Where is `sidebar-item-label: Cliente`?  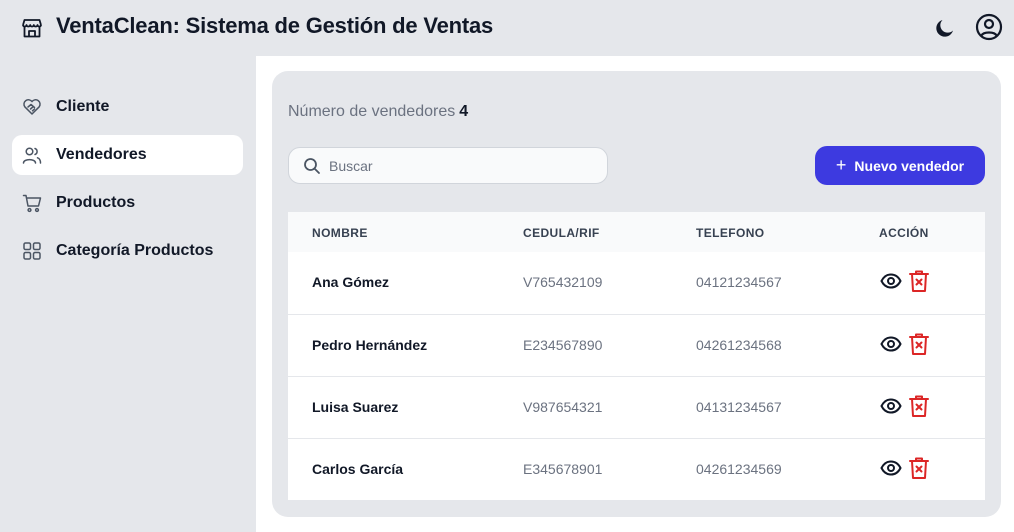
sidebar-item-label: Cliente is located at coordinates (83, 106).